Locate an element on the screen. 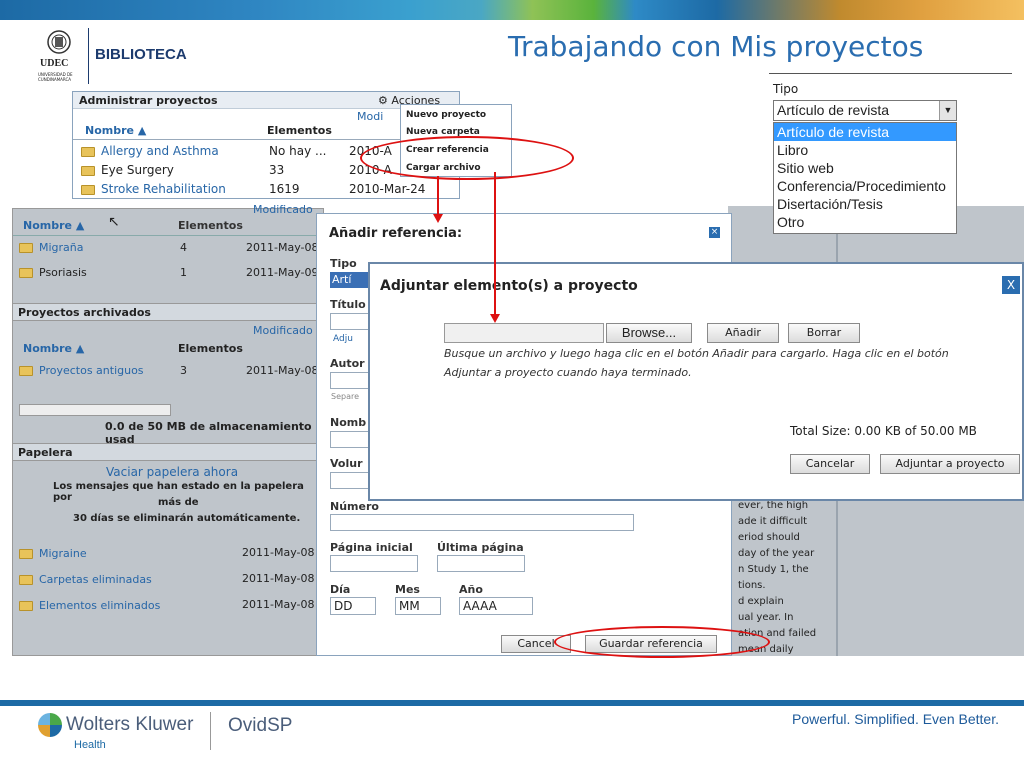 The height and width of the screenshot is (768, 1024). product-name: OvidSP is located at coordinates (260, 725).